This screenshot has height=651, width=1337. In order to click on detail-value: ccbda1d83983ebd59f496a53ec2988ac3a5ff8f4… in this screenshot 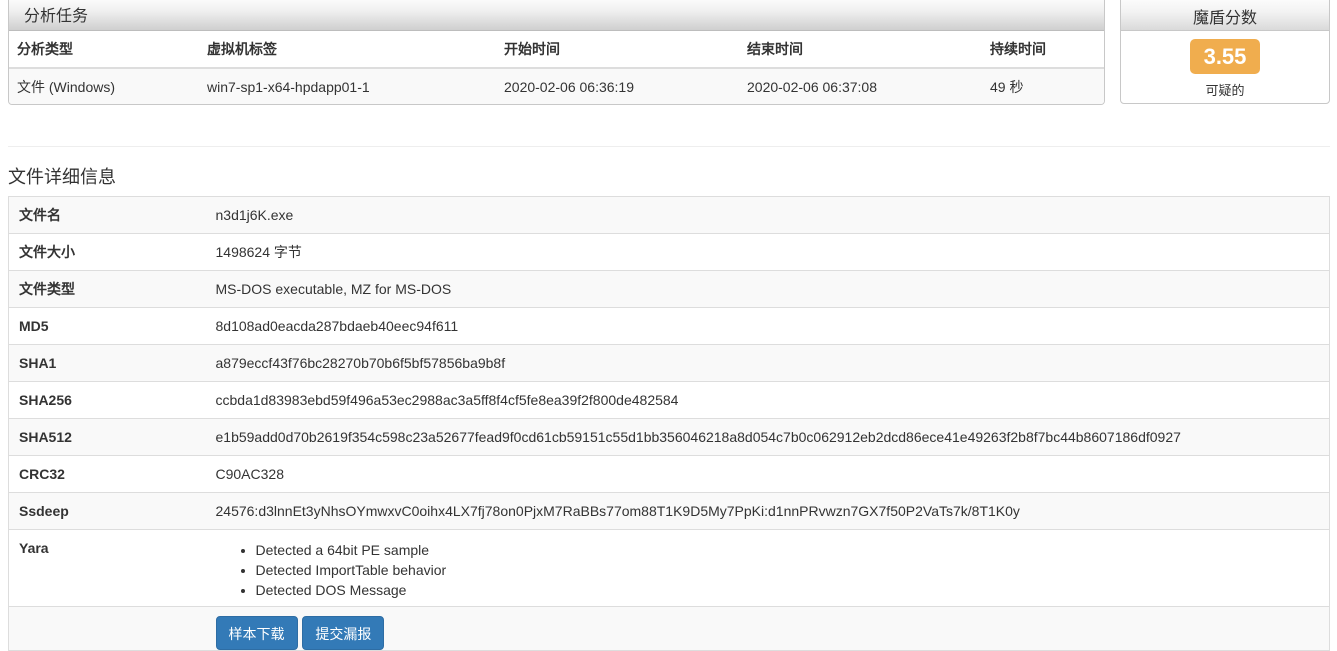, I will do `click(767, 400)`.